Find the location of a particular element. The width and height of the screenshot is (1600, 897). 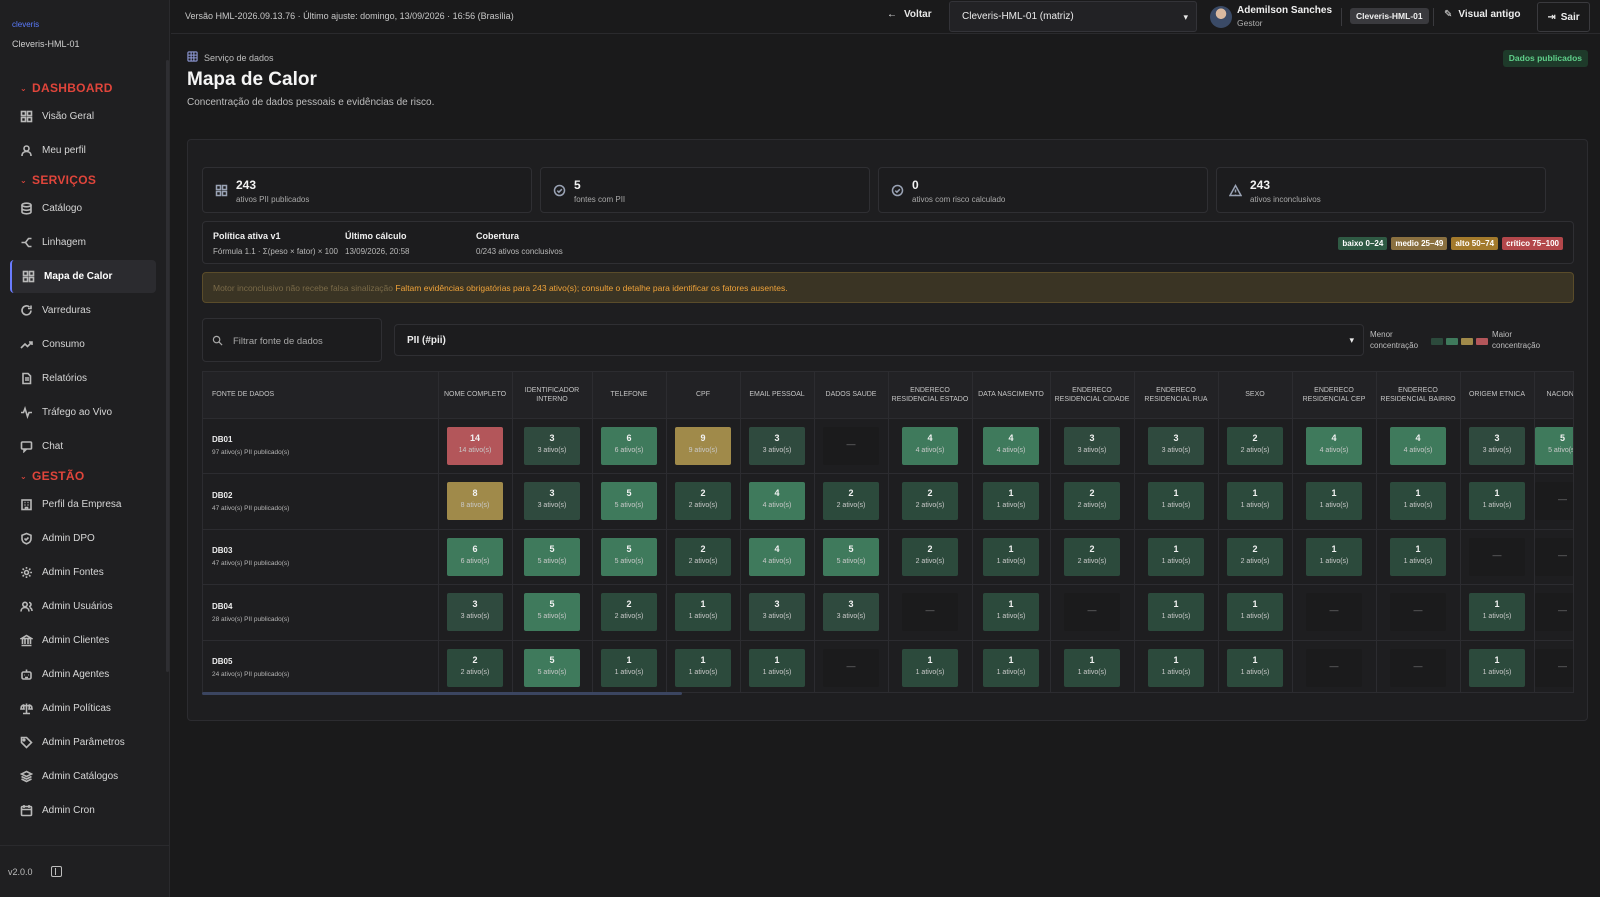

sidebar-item-perfil-da-empresa: Perfil da Empresa is located at coordinates (83, 504).